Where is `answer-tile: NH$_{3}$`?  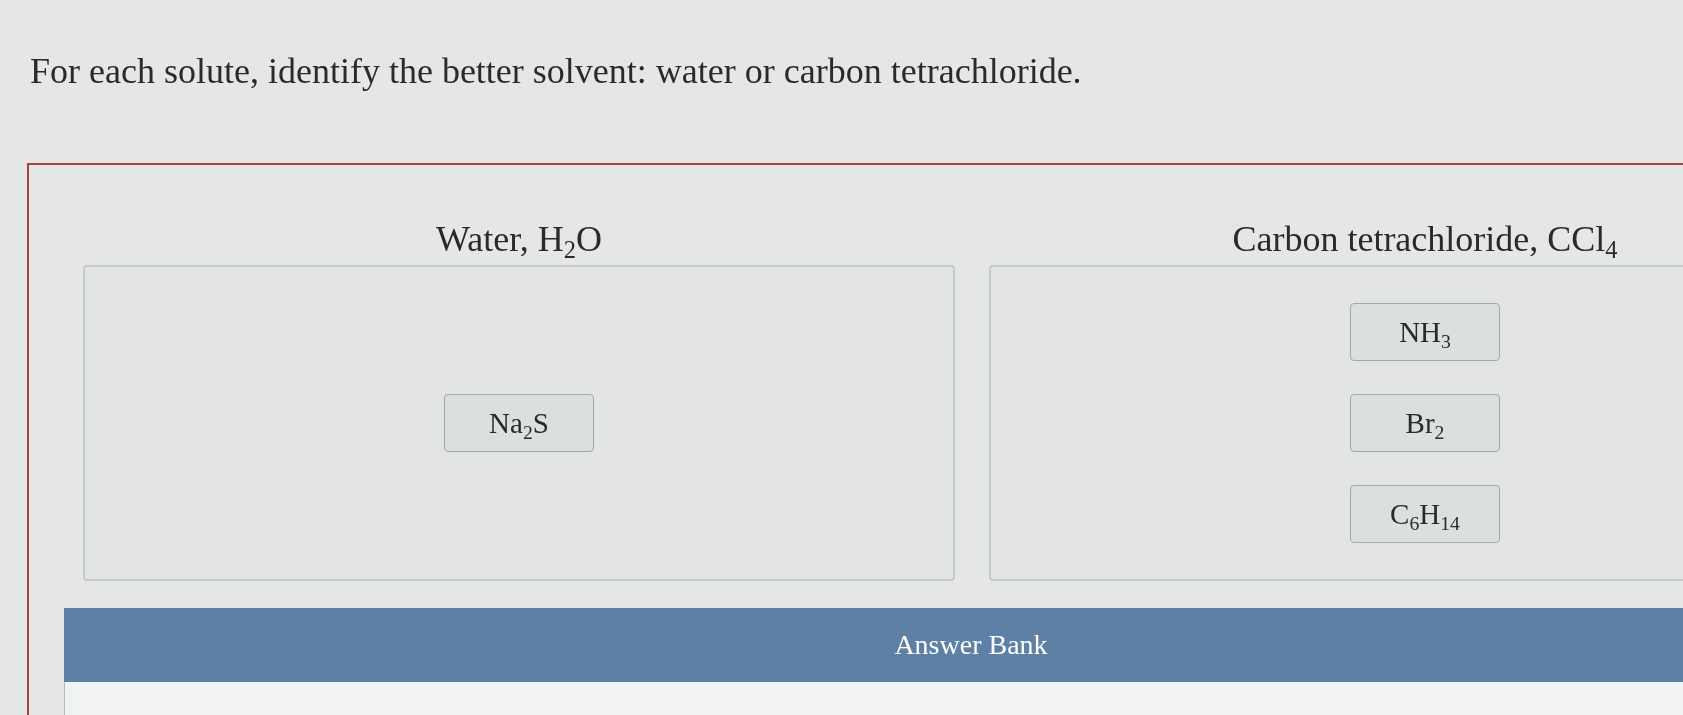 answer-tile: NH$_{3}$ is located at coordinates (1425, 332).